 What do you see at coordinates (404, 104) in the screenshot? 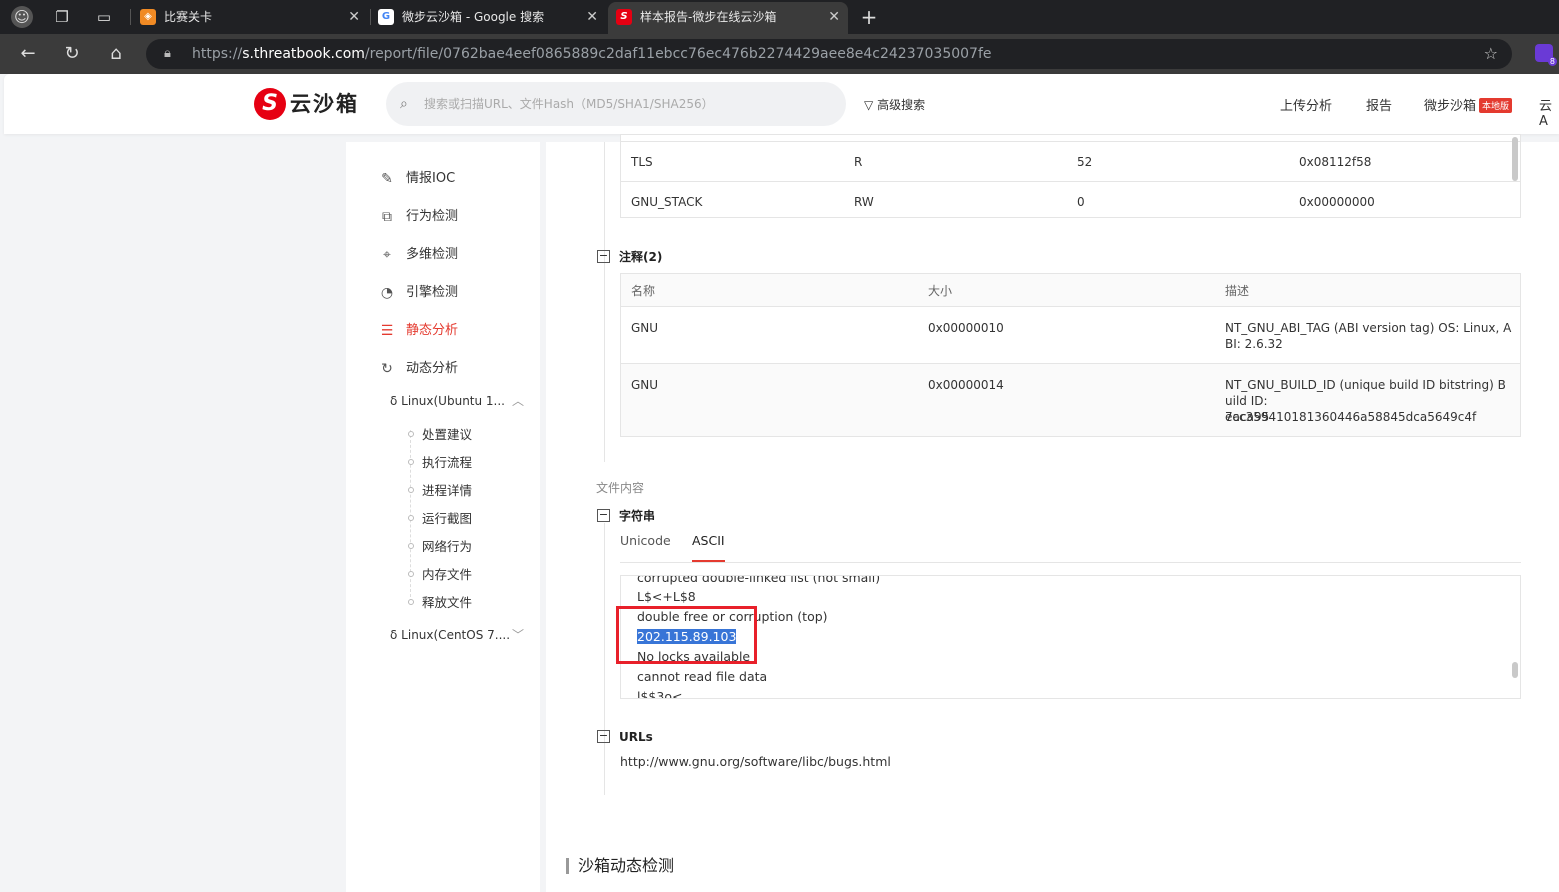
I see `search-icon: ⌕` at bounding box center [404, 104].